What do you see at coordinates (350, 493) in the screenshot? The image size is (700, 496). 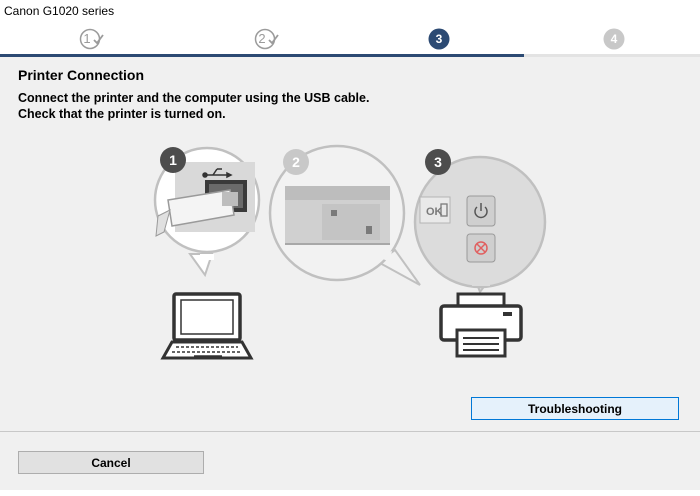 I see `window-bottom-edge` at bounding box center [350, 493].